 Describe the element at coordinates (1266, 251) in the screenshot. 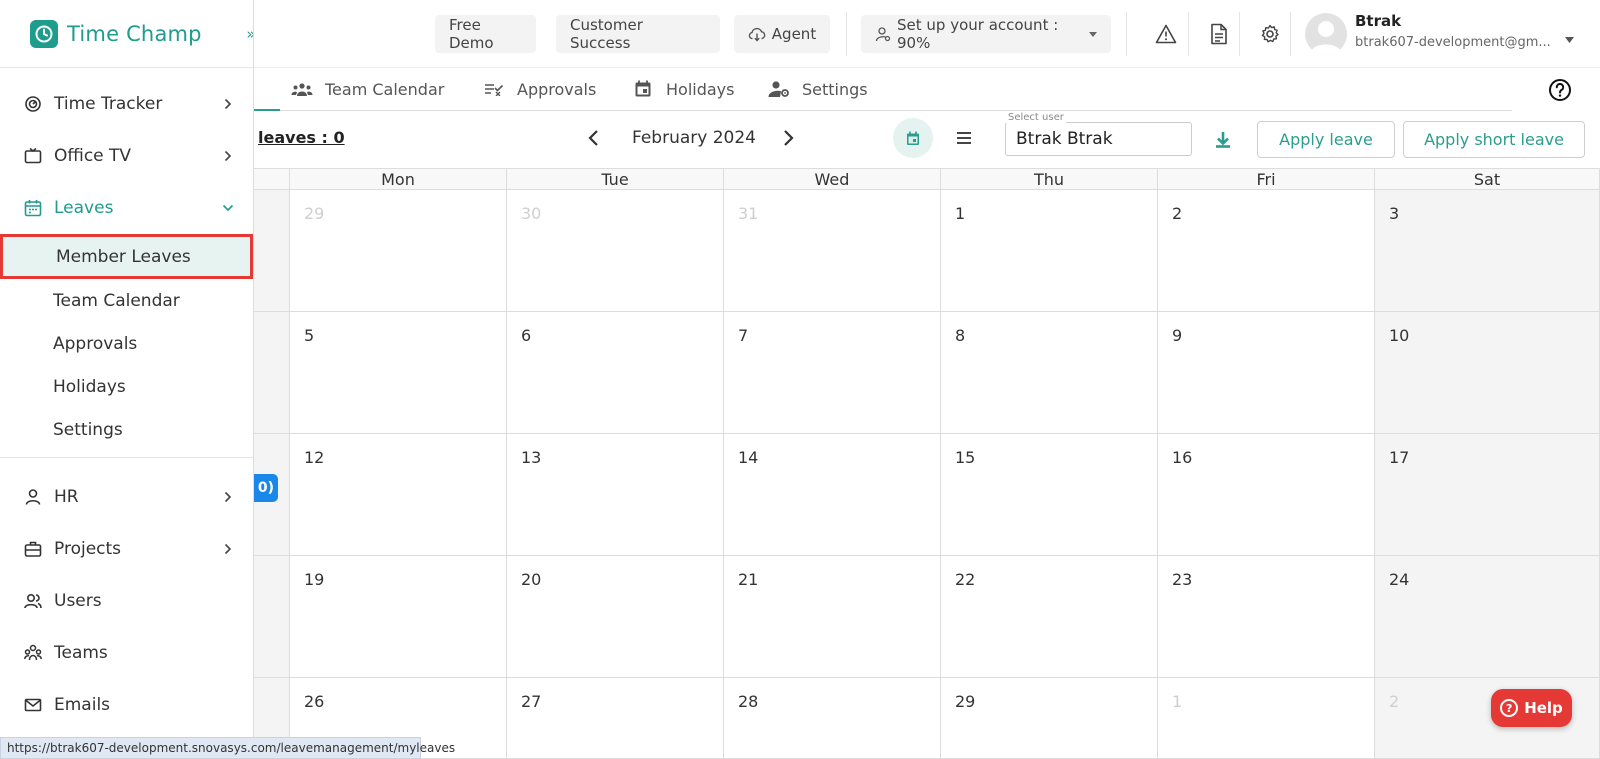

I see `day-cell: 2` at that location.